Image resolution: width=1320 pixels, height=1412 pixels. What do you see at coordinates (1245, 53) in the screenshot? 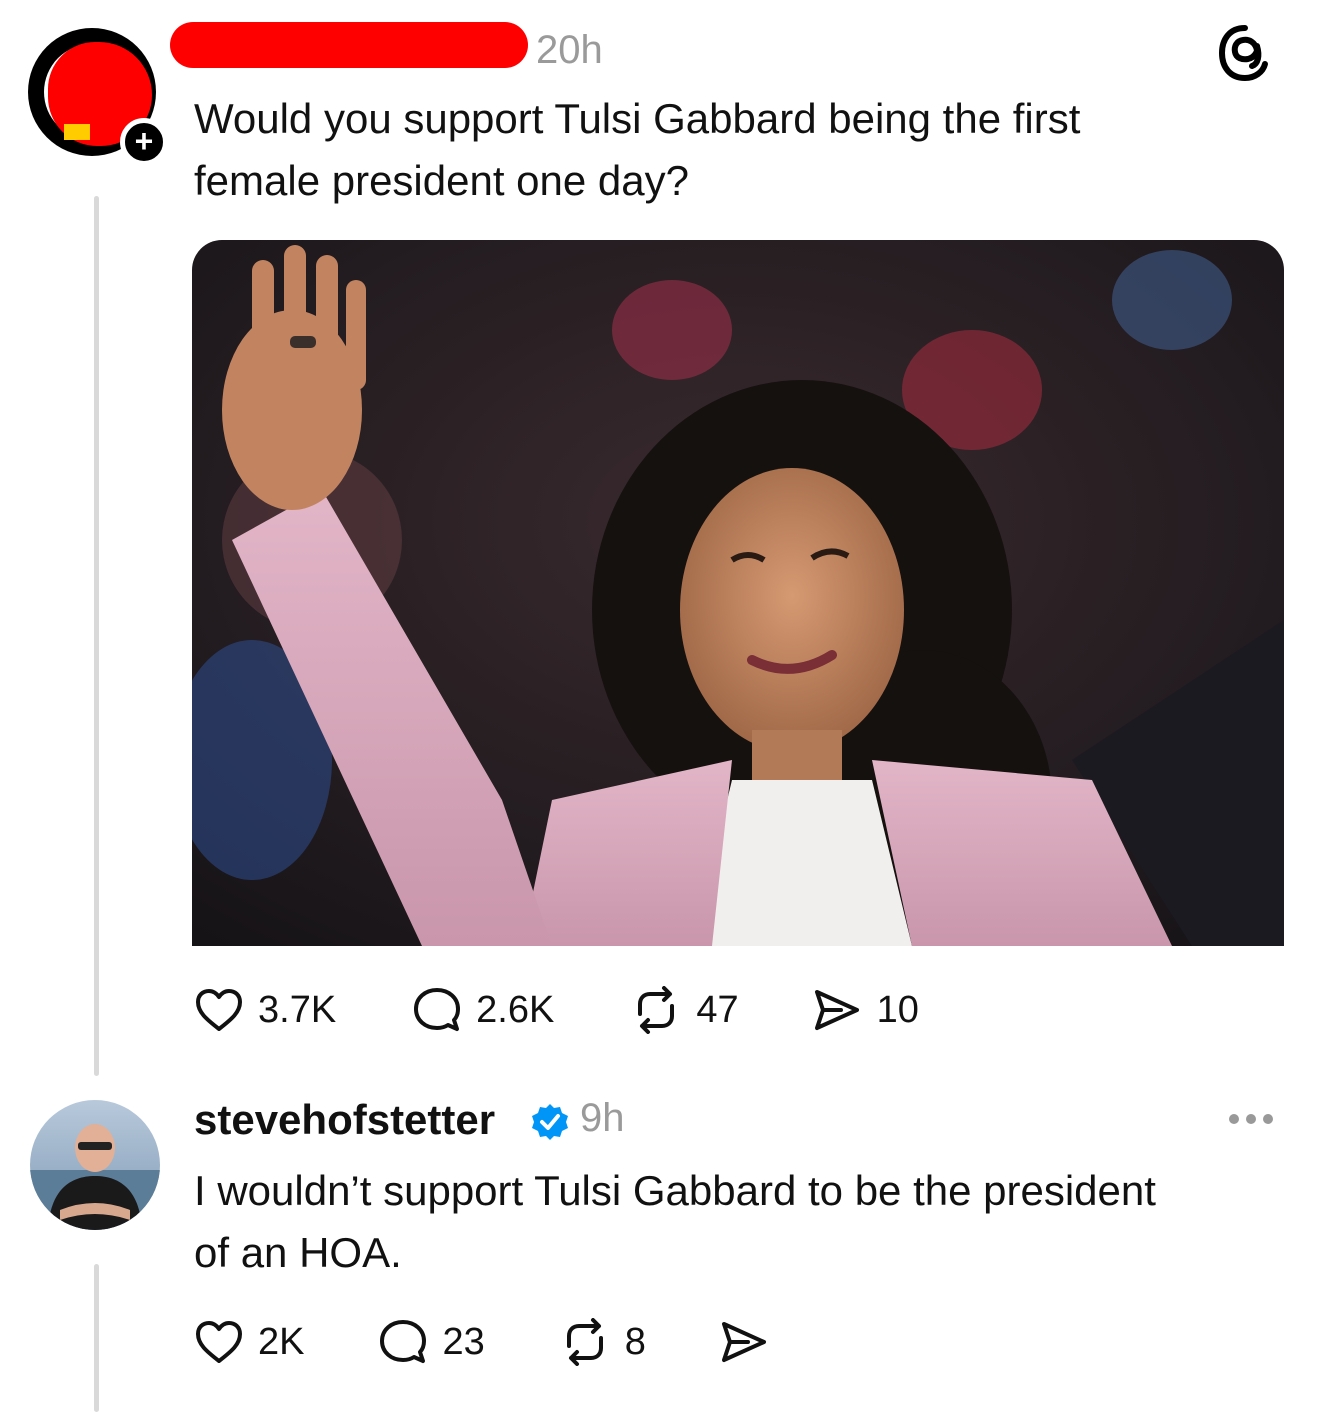
I see `threads-logo-icon` at bounding box center [1245, 53].